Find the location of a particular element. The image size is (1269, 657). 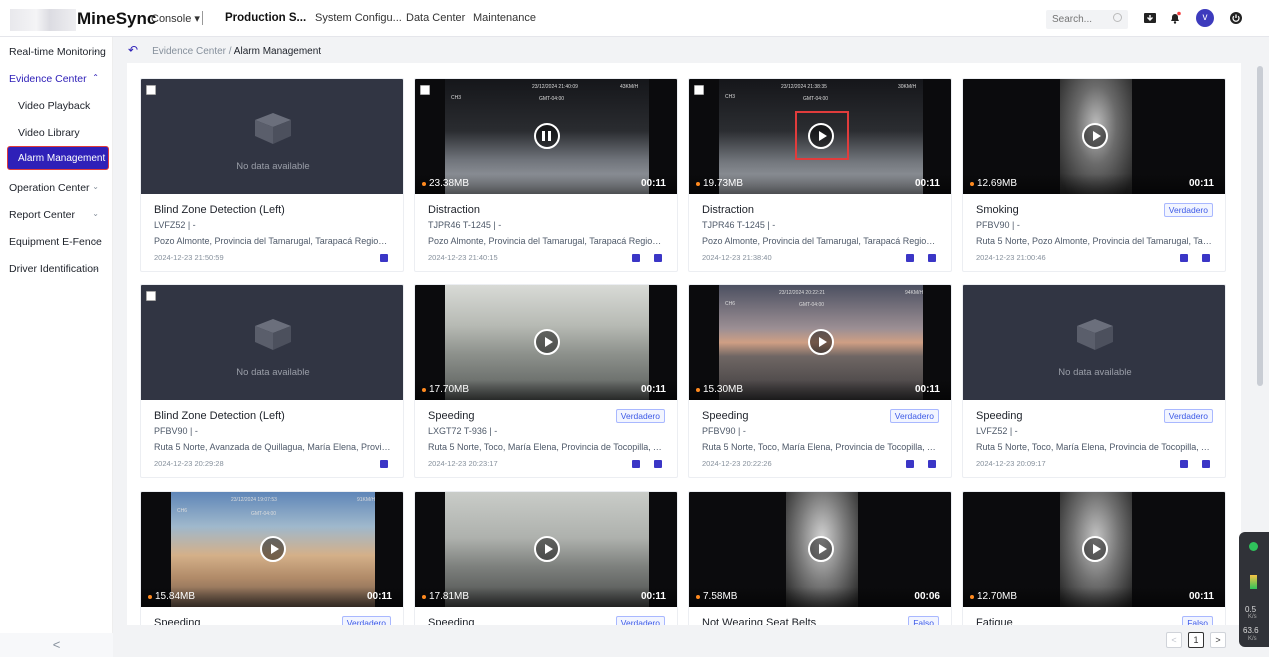

prev-page-button: < is located at coordinates (1174, 640).